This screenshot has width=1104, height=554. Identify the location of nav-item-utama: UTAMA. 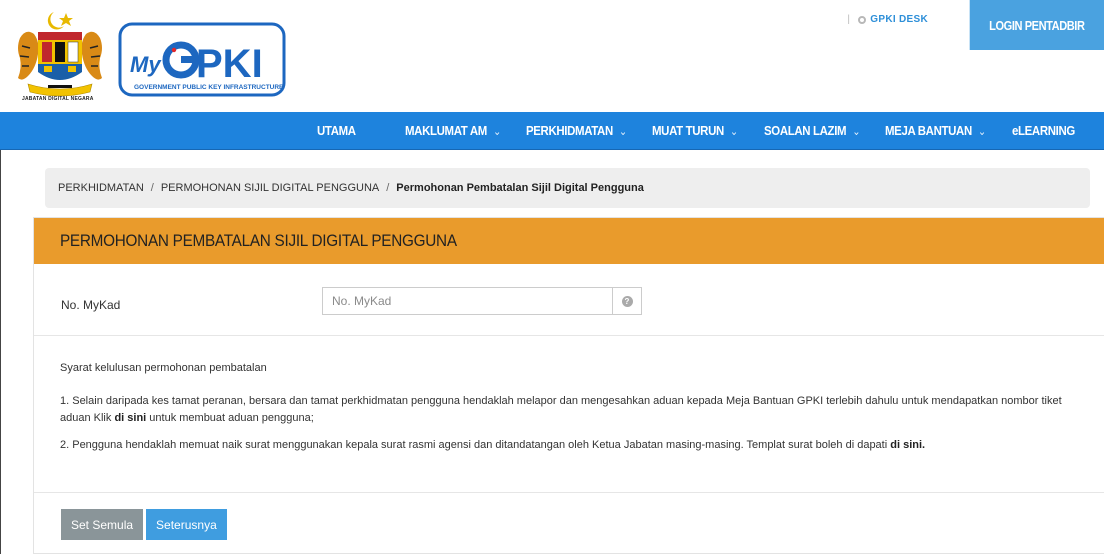
(336, 131).